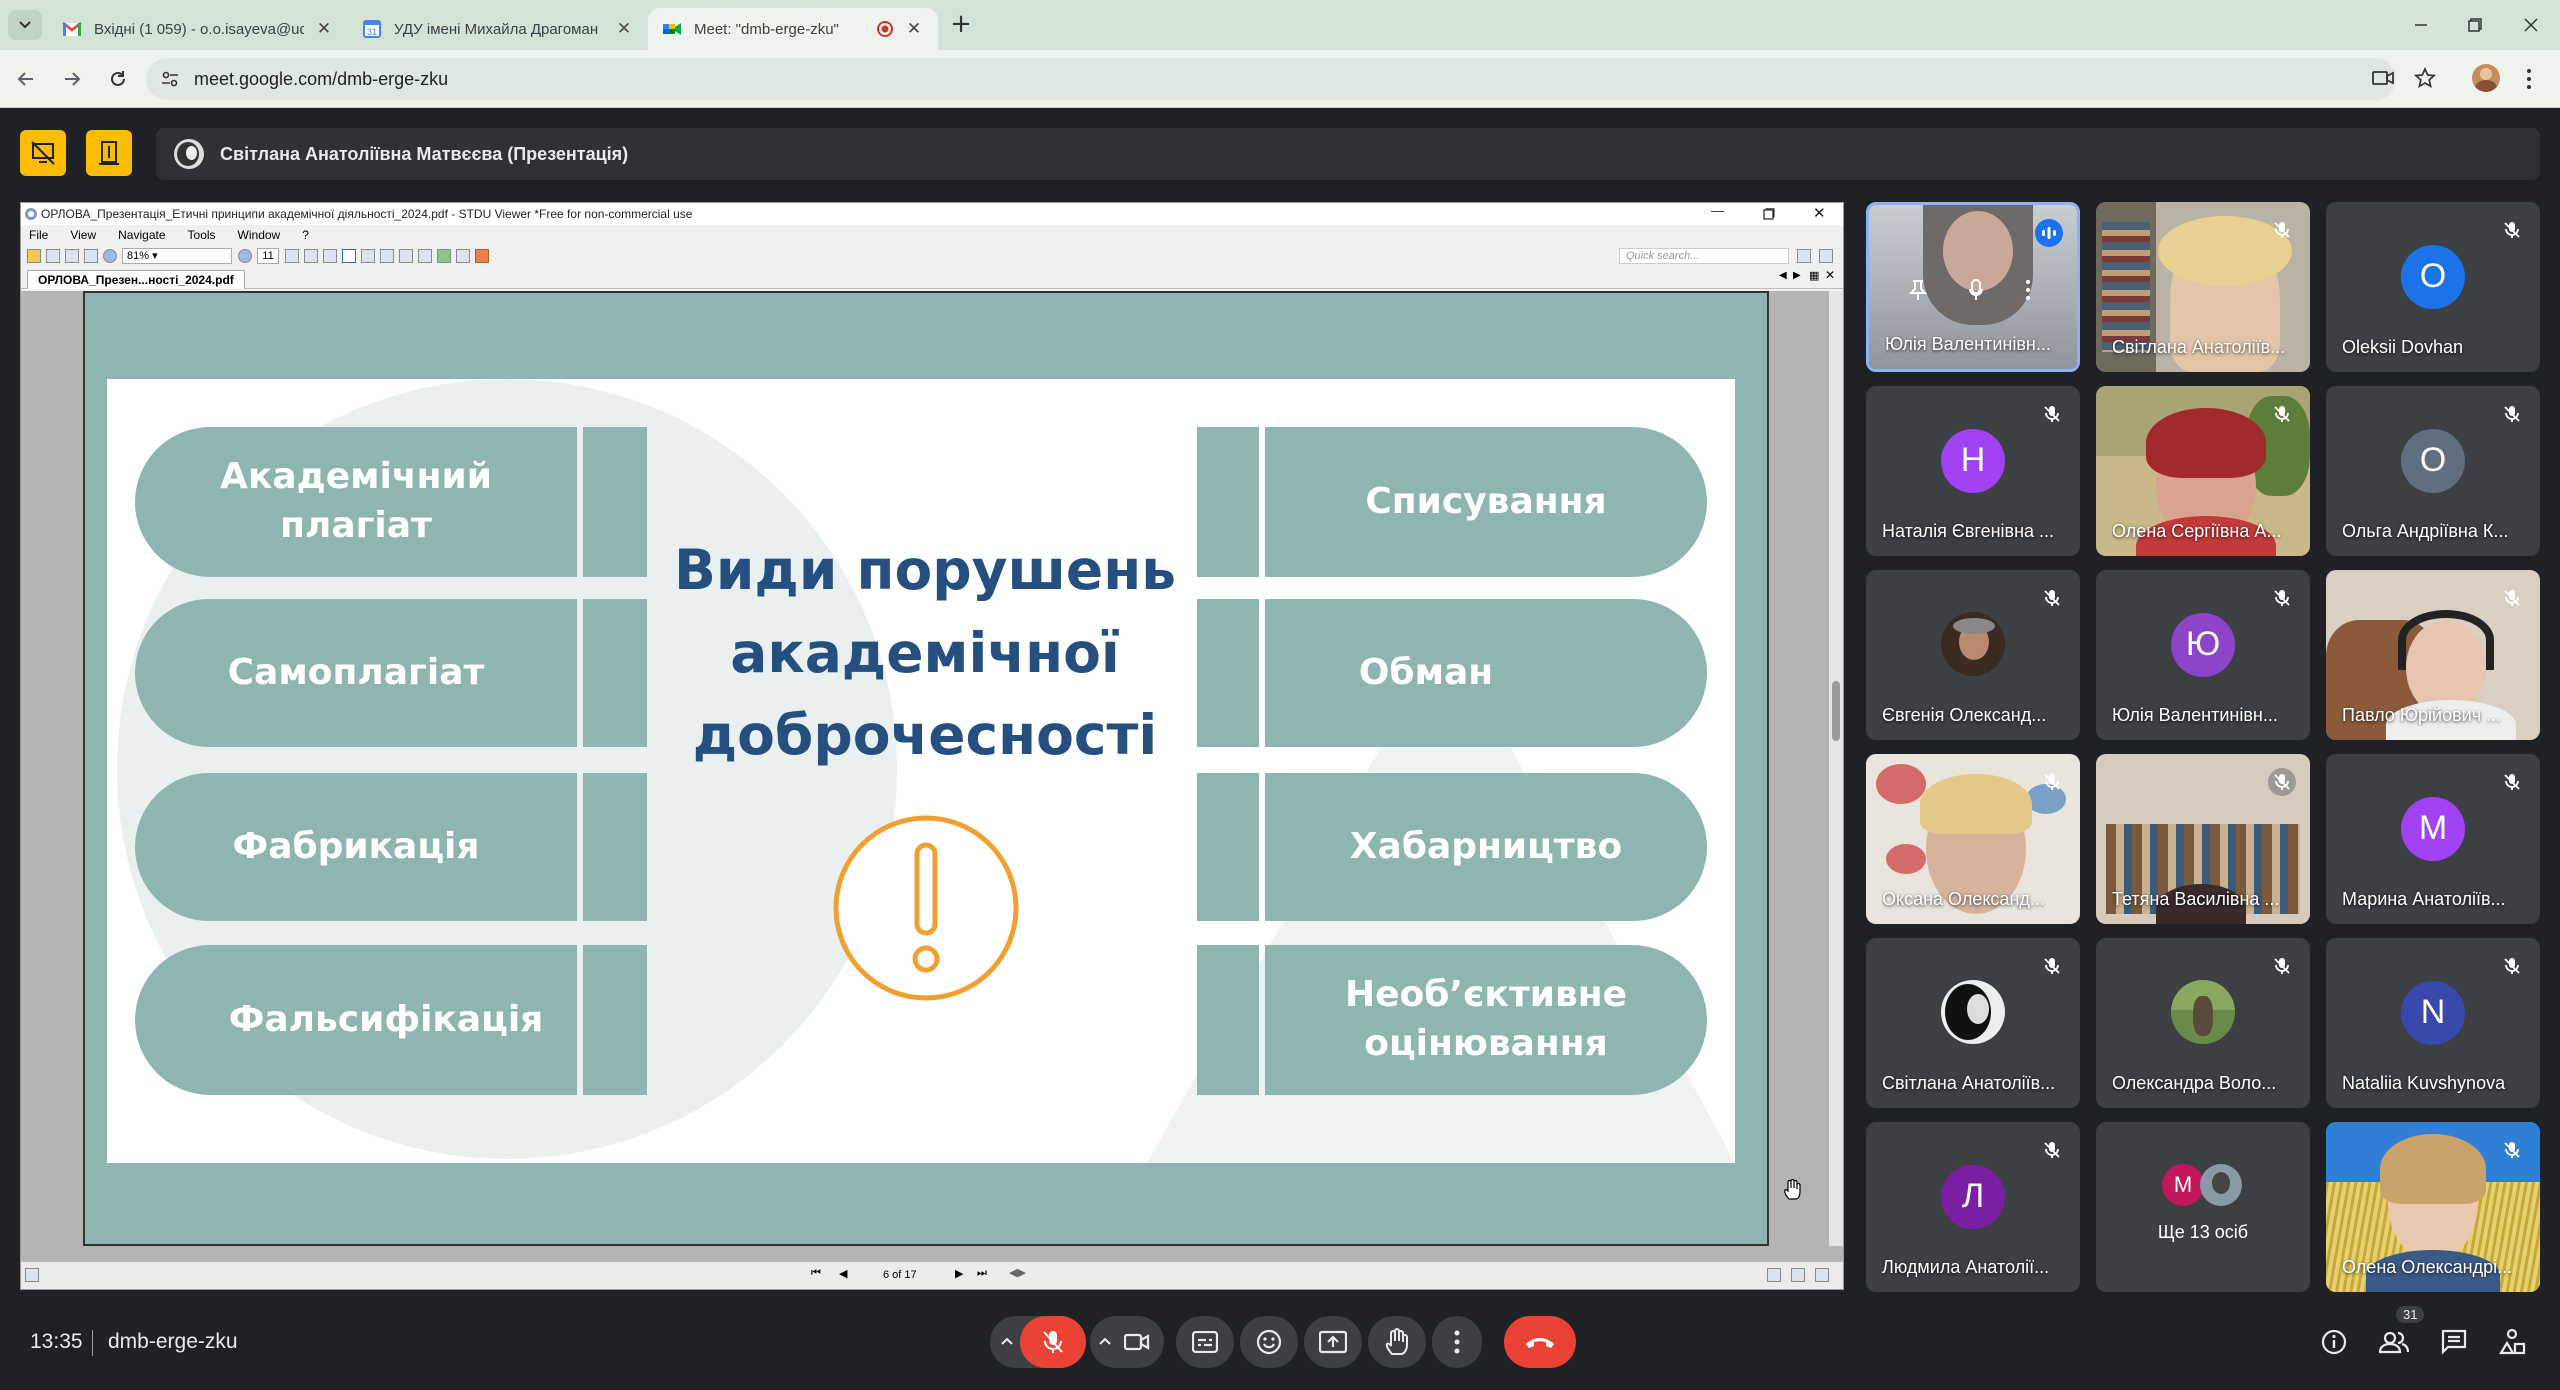 This screenshot has width=2560, height=1390. What do you see at coordinates (1804, 256) in the screenshot?
I see `search-icon` at bounding box center [1804, 256].